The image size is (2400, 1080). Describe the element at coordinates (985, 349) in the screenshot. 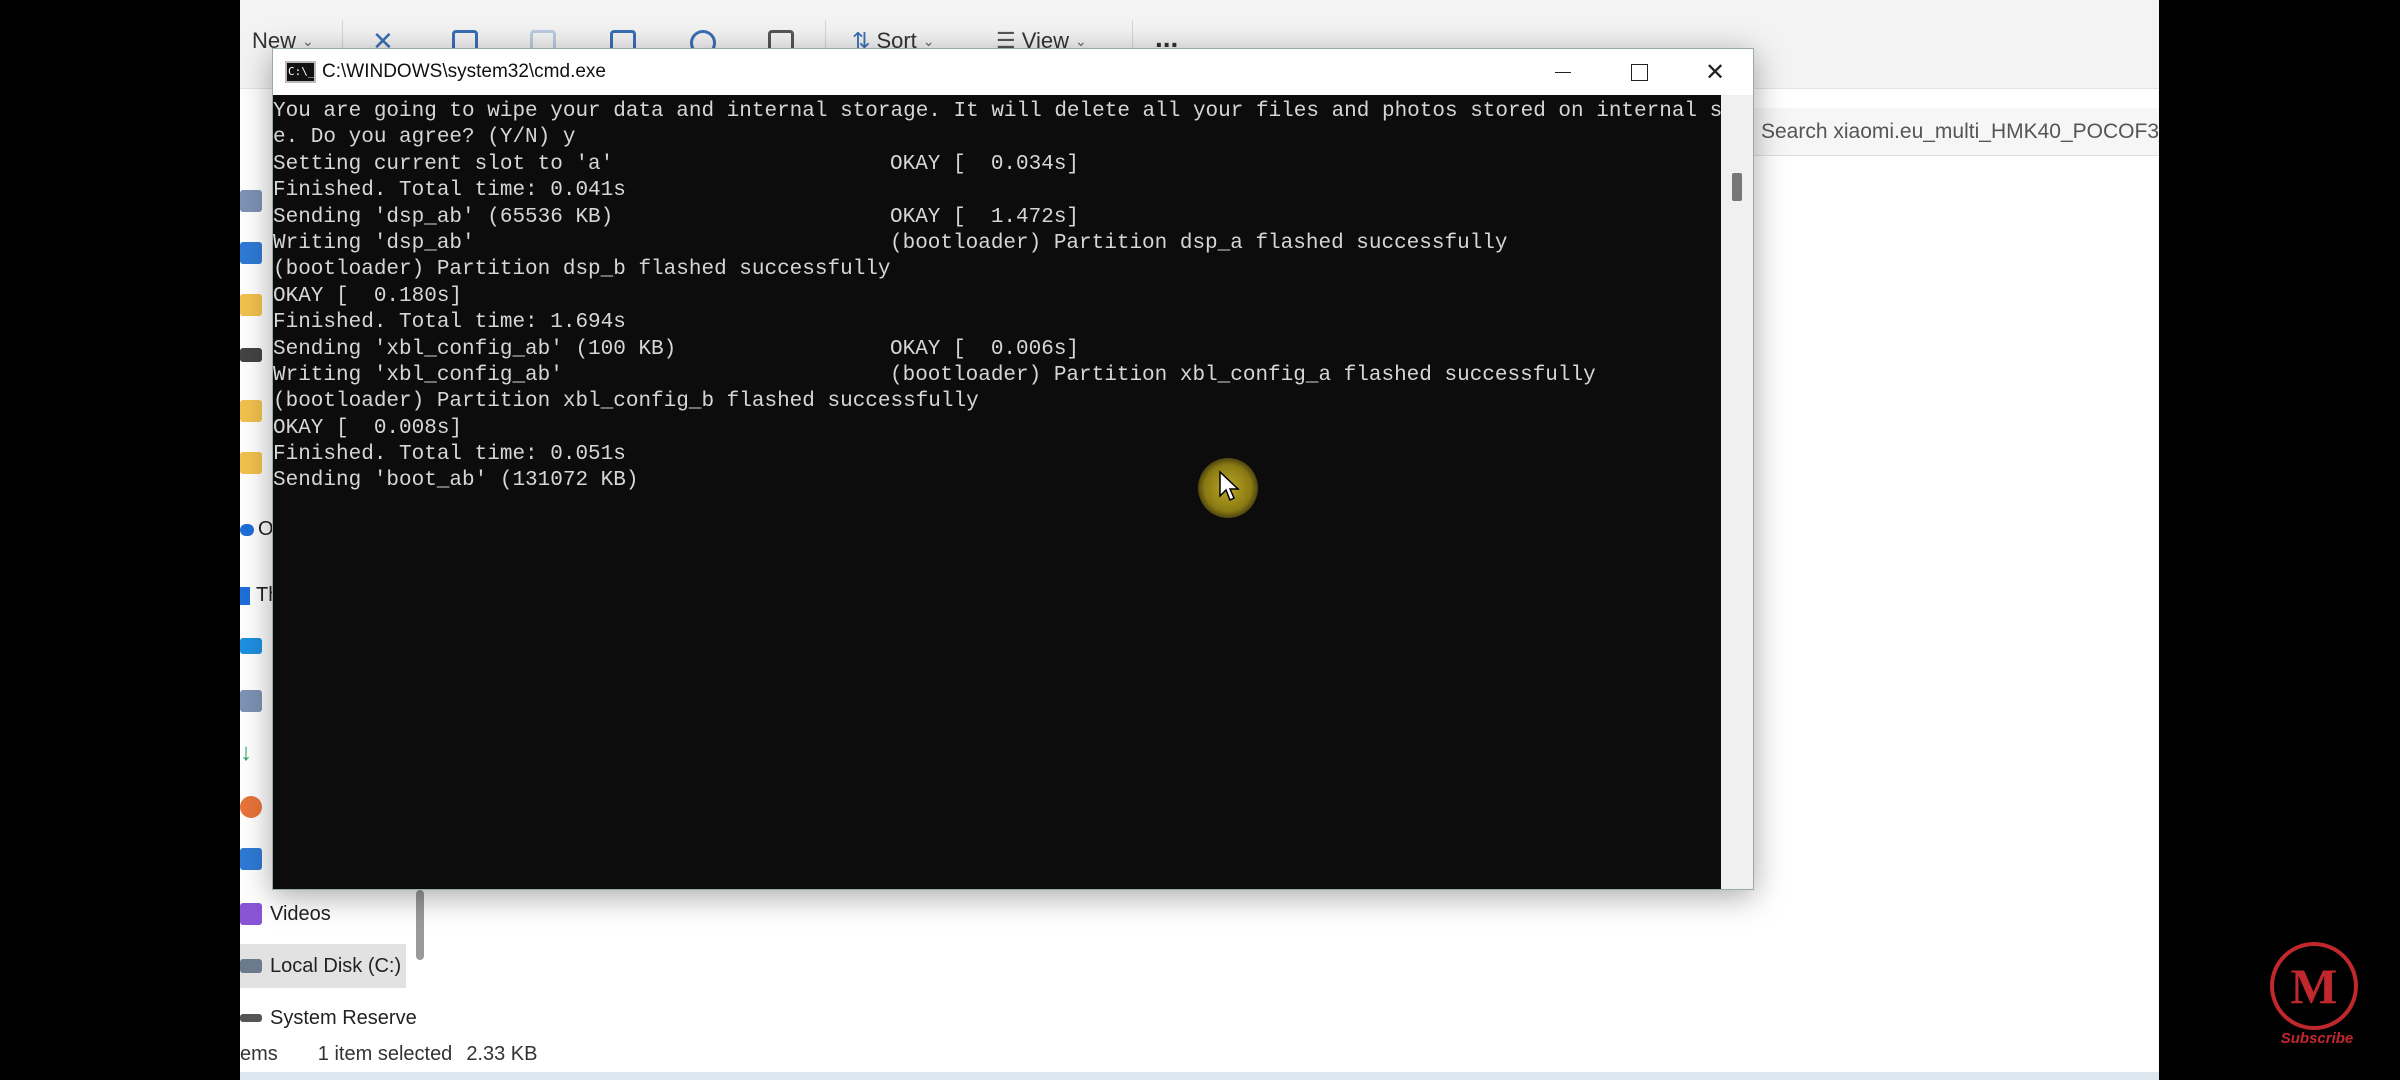

I see `console-line-status: OKAY [ 0.006s]` at that location.